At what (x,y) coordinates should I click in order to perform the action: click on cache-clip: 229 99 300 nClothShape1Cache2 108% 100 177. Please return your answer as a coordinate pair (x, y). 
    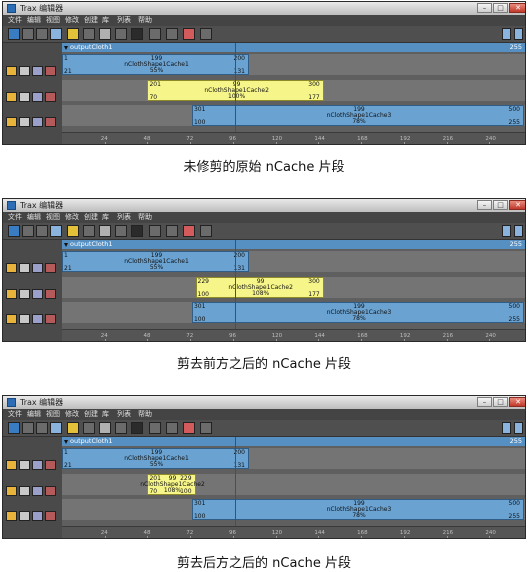
    Looking at the image, I should click on (259, 287).